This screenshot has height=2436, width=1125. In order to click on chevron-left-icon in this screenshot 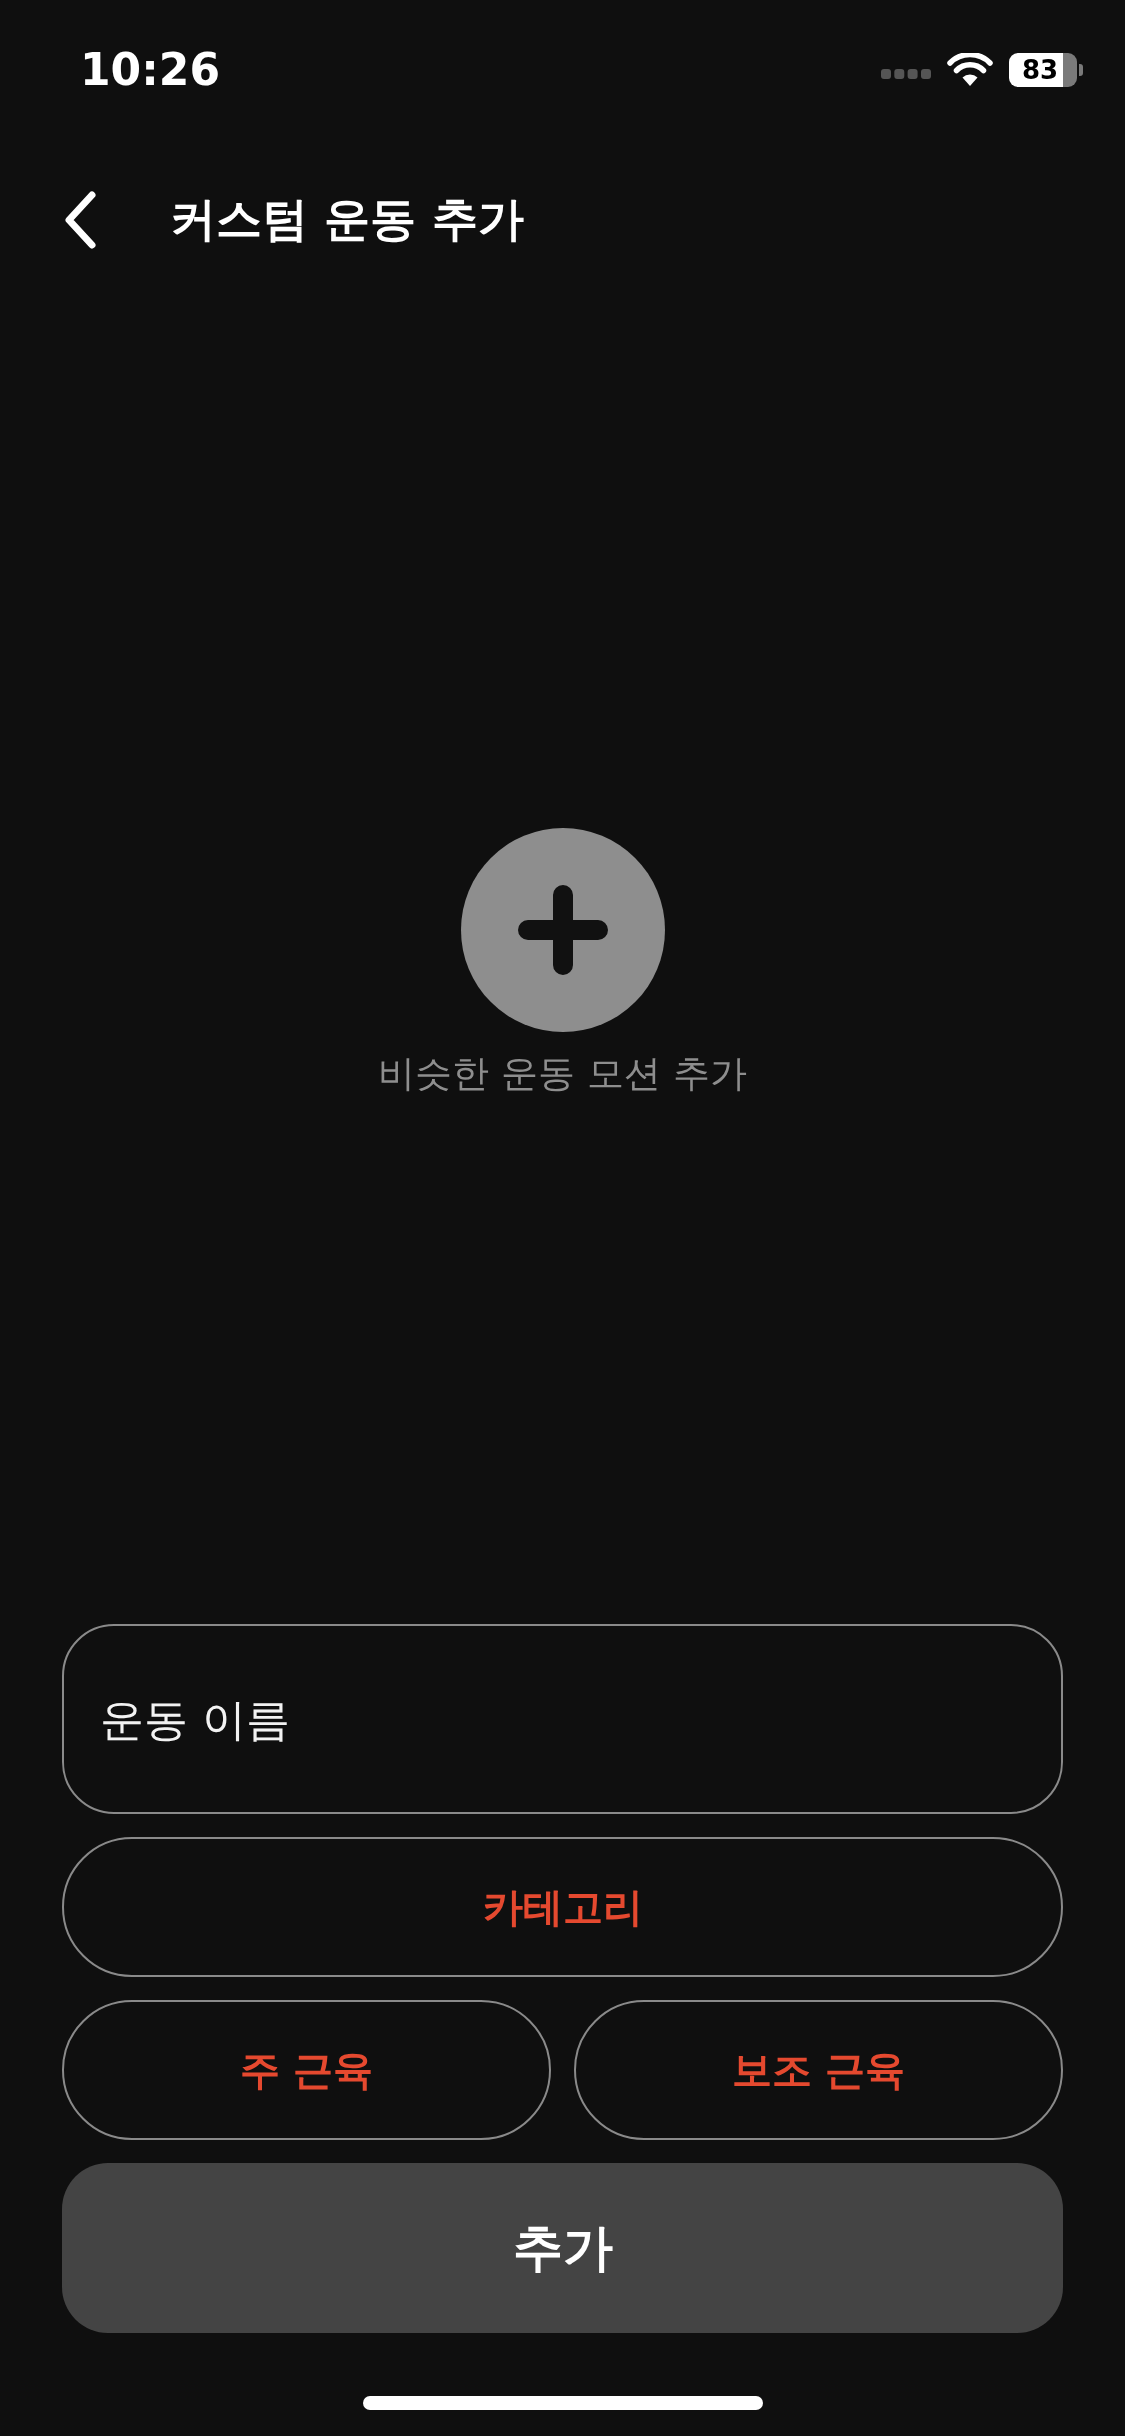, I will do `click(80, 220)`.